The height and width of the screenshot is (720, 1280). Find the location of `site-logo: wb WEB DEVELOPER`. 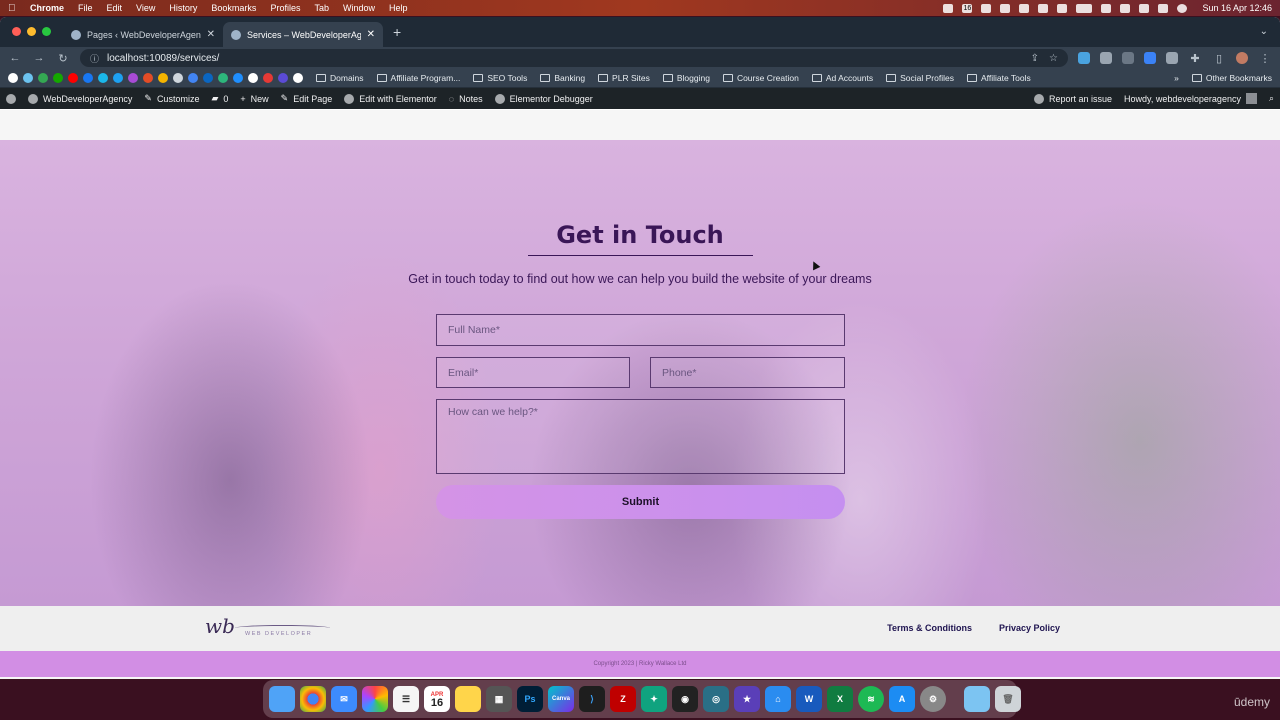

site-logo: wb WEB DEVELOPER is located at coordinates (267, 628).